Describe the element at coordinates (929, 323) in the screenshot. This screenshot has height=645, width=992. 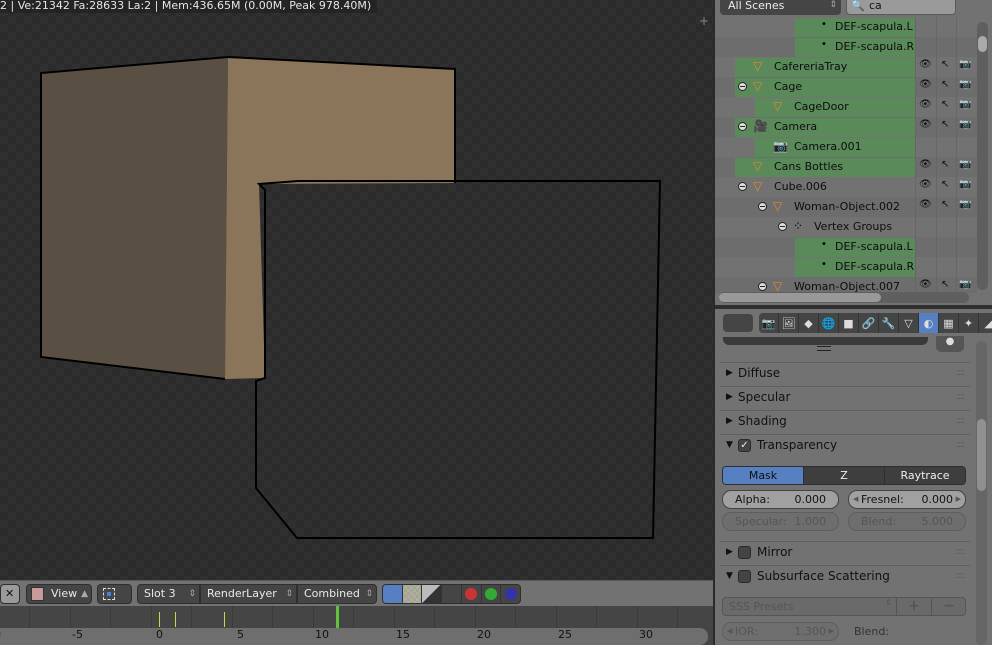
I see `material-tab: ◐` at that location.